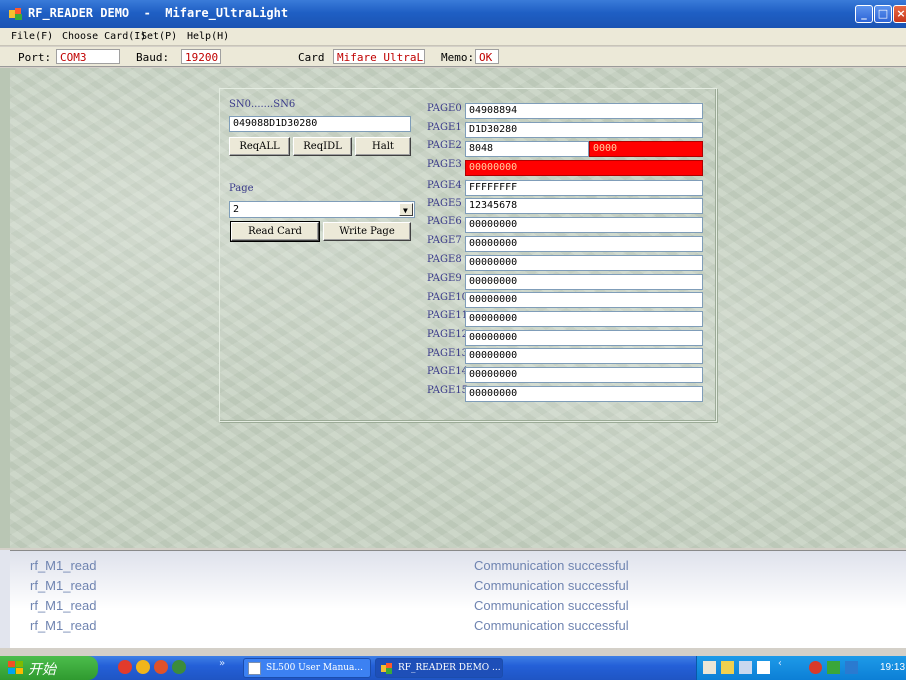 The image size is (906, 680). Describe the element at coordinates (453, 14) in the screenshot. I see `title-bar: RF_READER DEMO - Mifare_UltraLight _ □ ×` at that location.